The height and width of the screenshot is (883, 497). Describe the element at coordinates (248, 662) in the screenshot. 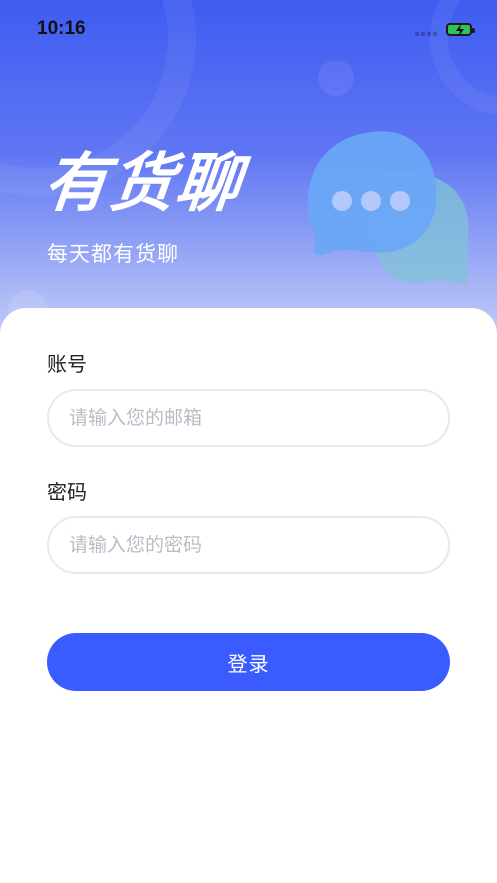

I see `login-button: 登录` at that location.